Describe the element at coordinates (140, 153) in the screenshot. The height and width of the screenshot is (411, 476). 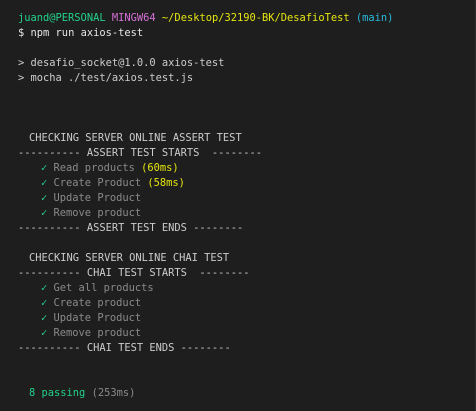
I see `assert-suite-starts: ---------- ASSERT TEST STARTS --------` at that location.